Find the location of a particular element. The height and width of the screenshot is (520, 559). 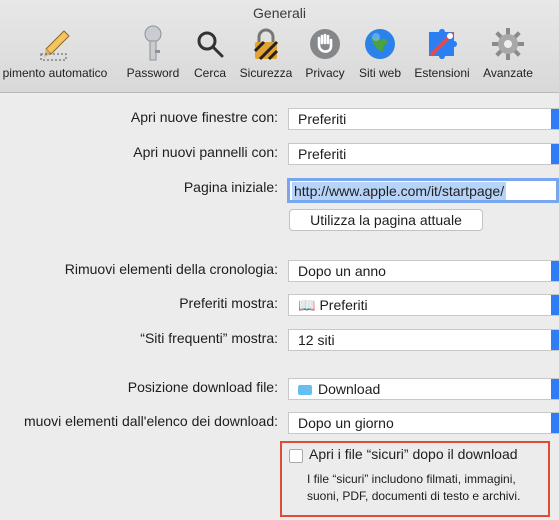

favorites-shows-popup: 📖 Preferiti is located at coordinates (423, 305).